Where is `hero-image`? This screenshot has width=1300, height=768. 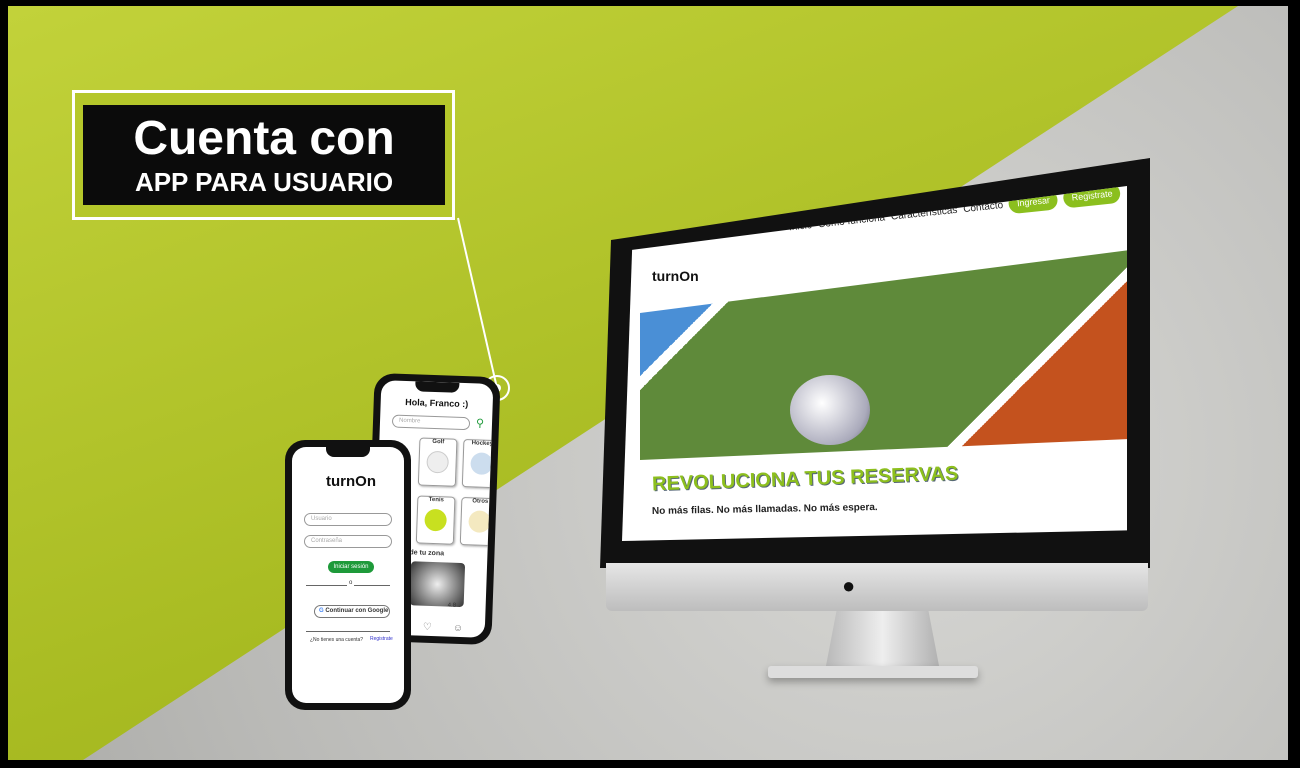 hero-image is located at coordinates (883, 355).